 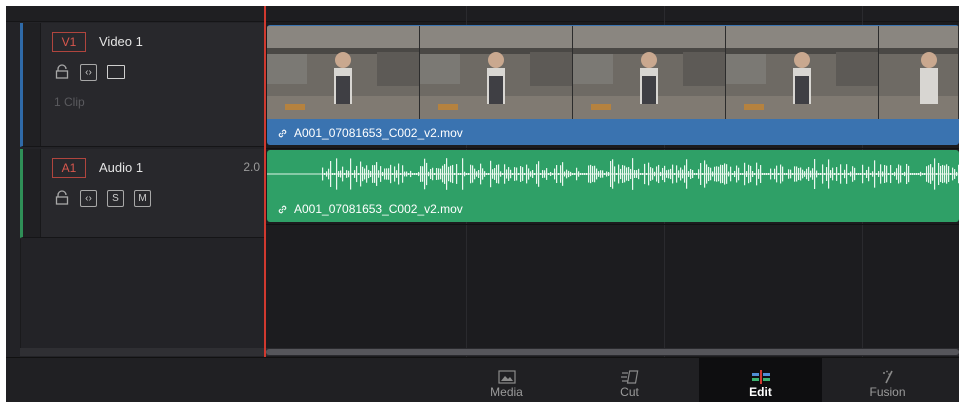 I want to click on scrollbar-thumb, so click(x=612, y=352).